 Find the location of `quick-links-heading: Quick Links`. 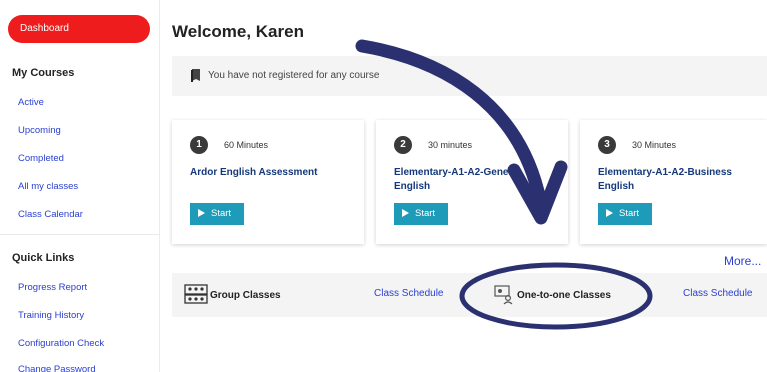

quick-links-heading: Quick Links is located at coordinates (43, 258).